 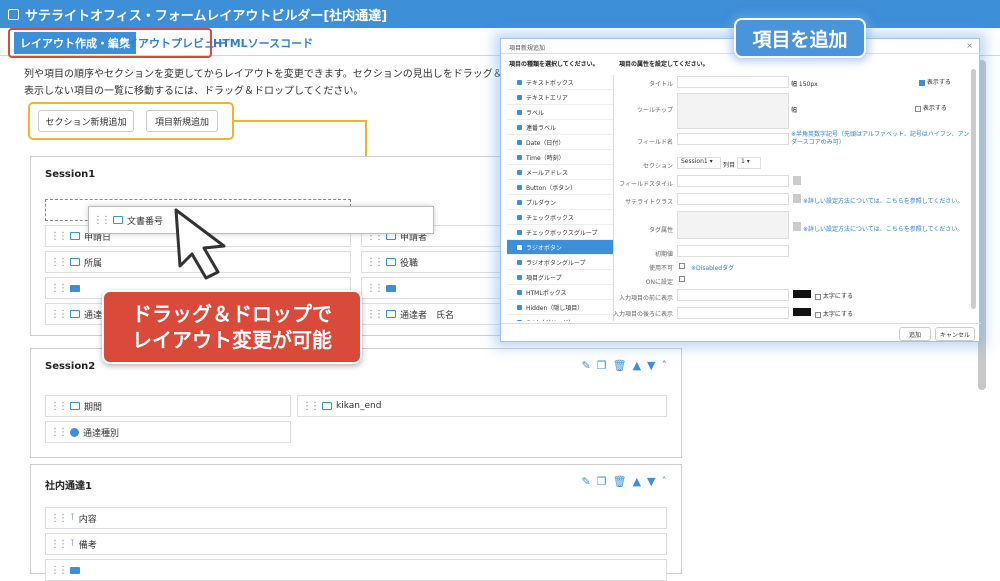 What do you see at coordinates (545, 143) in the screenshot?
I see `type-label: Date（日付）` at bounding box center [545, 143].